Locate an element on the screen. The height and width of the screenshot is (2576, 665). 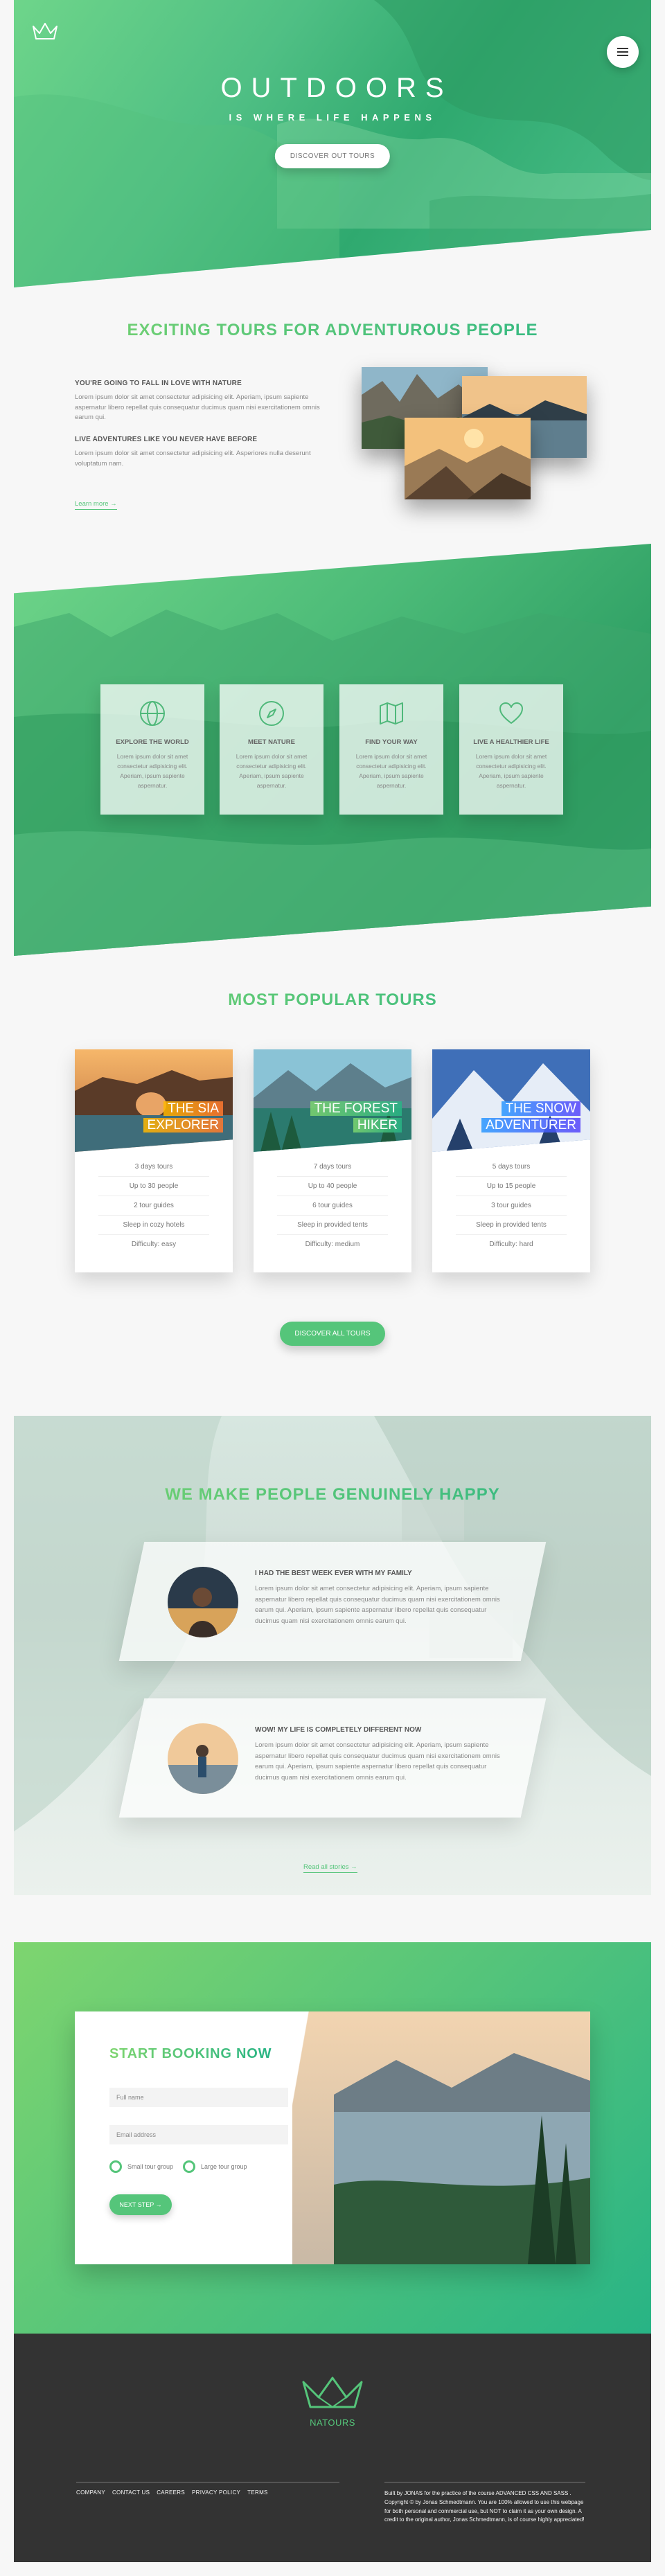
discover-tours-button: DISCOVER OUT TOURS is located at coordinates (332, 156).